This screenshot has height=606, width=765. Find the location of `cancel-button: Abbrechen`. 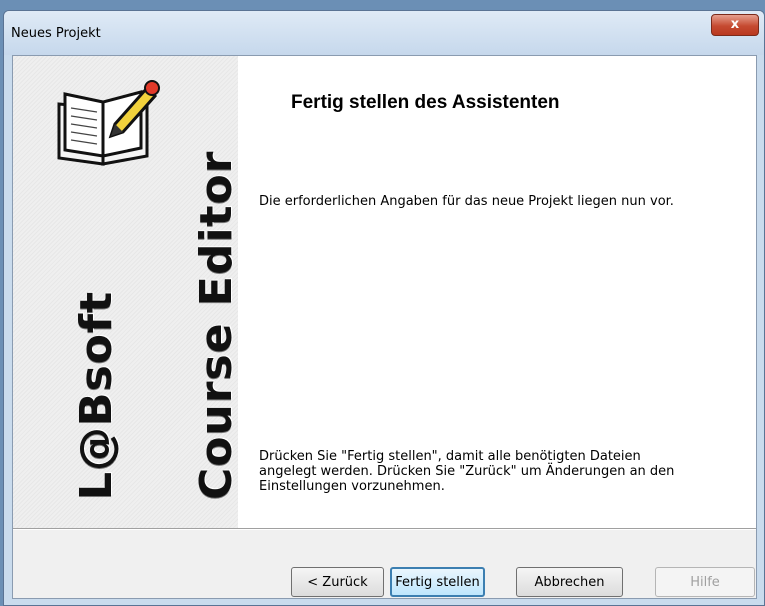

cancel-button: Abbrechen is located at coordinates (569, 582).